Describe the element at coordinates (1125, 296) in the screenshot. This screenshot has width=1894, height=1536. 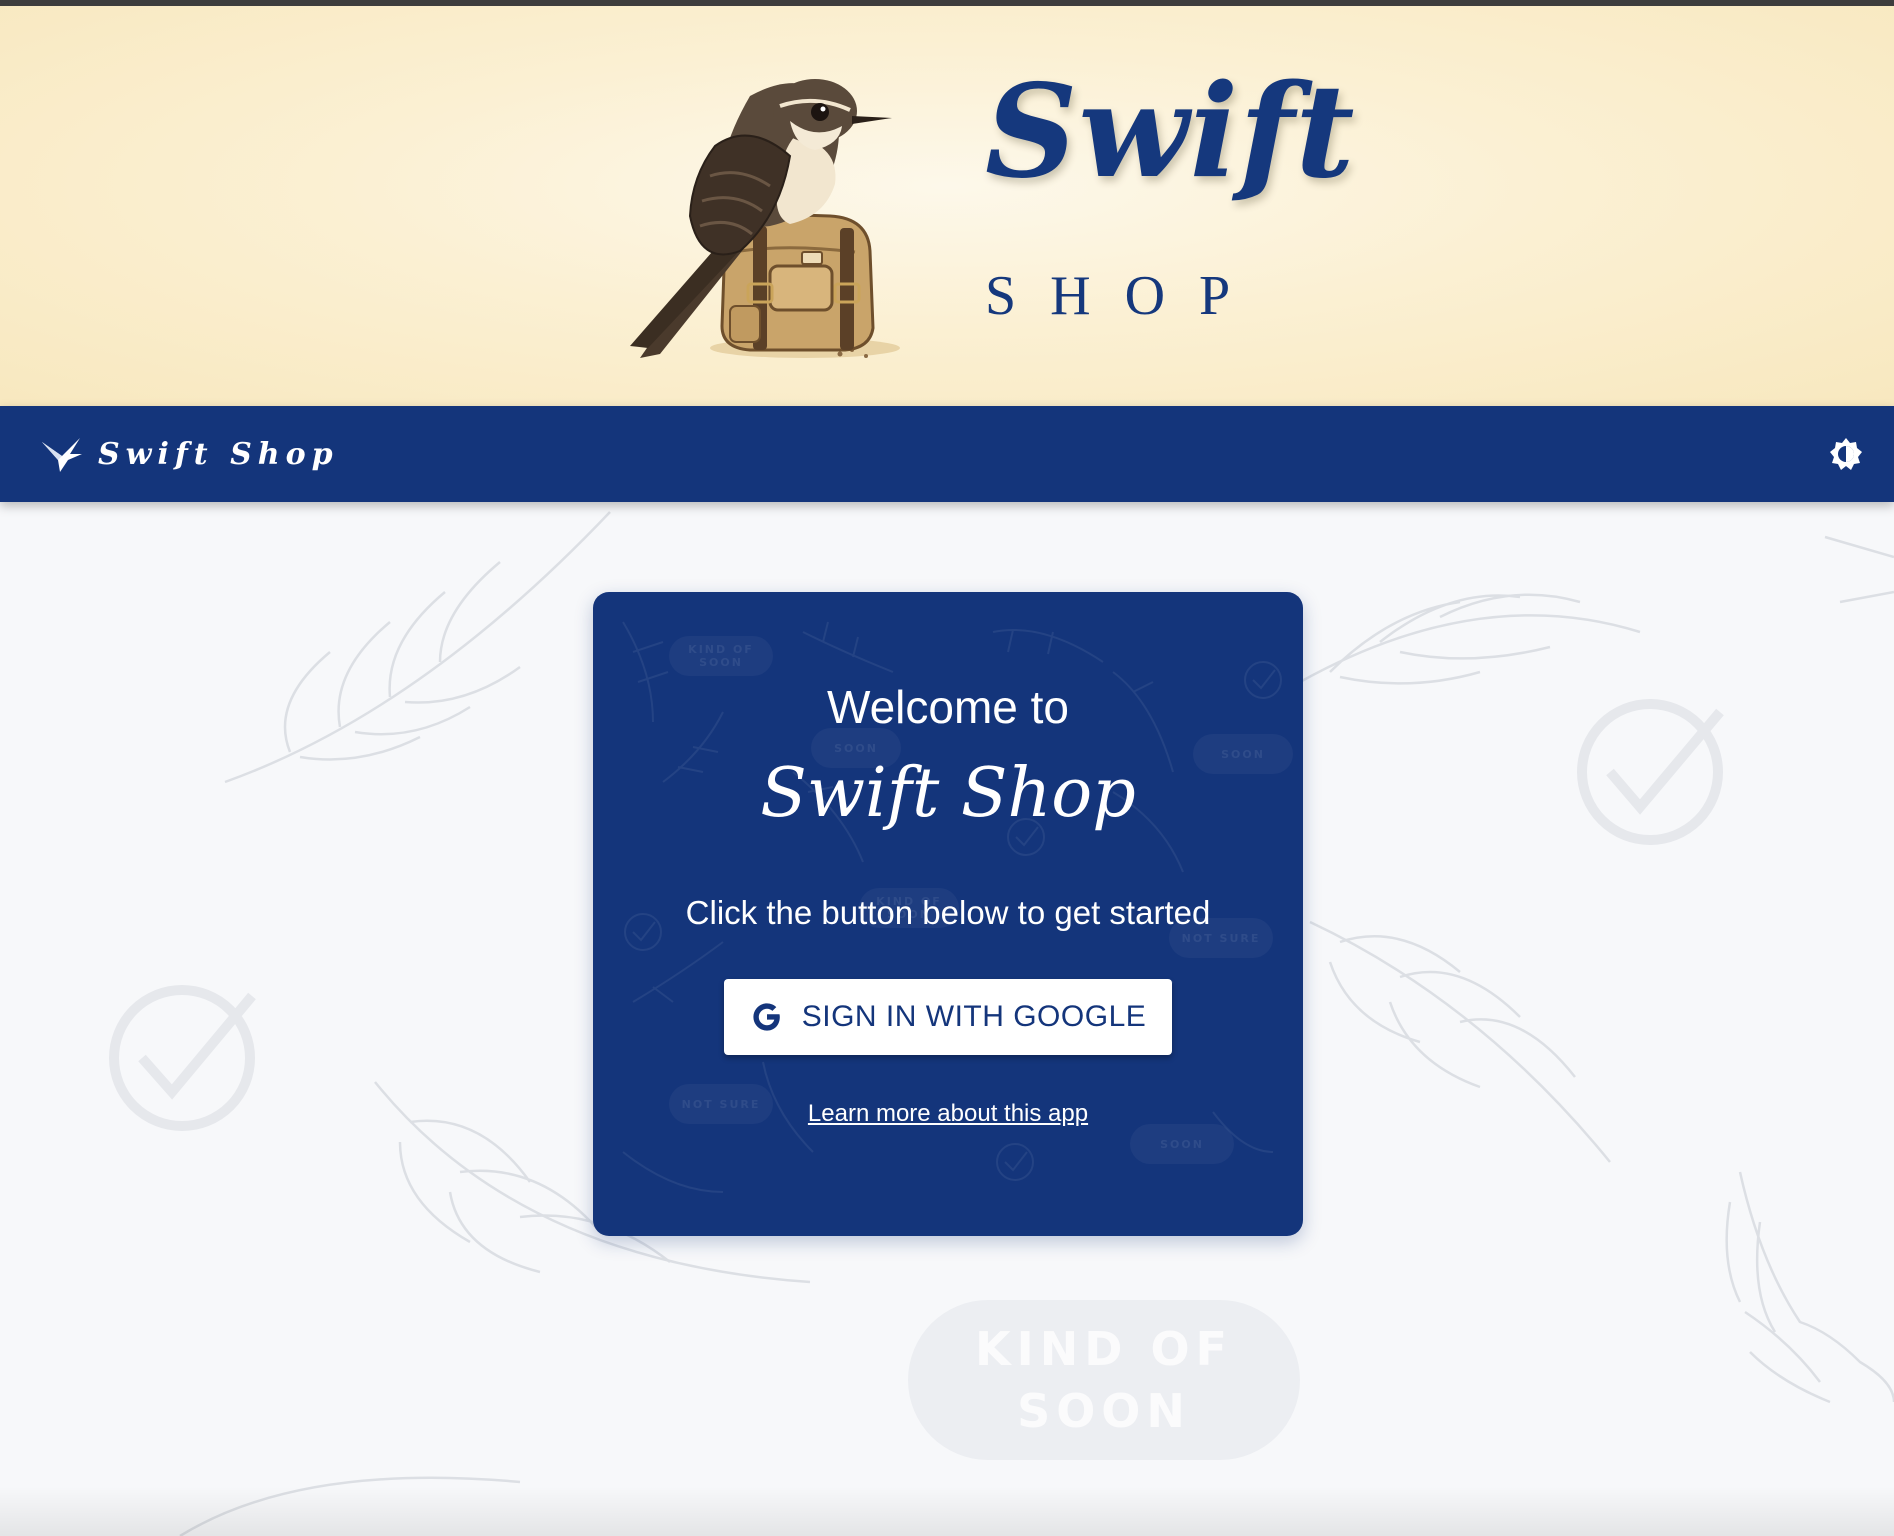
I see `hero-subtitle: SHOP` at that location.